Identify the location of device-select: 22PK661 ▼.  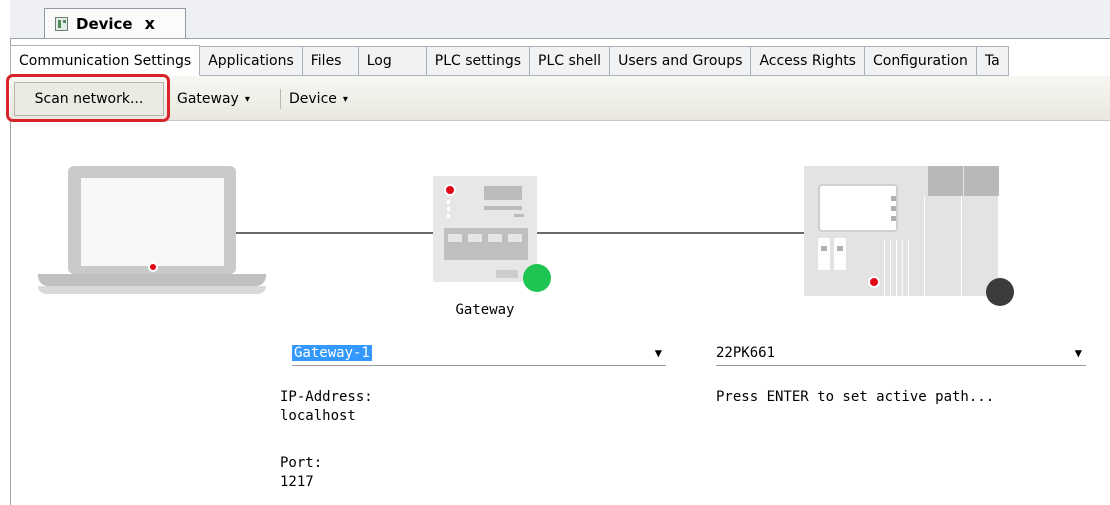
(901, 353).